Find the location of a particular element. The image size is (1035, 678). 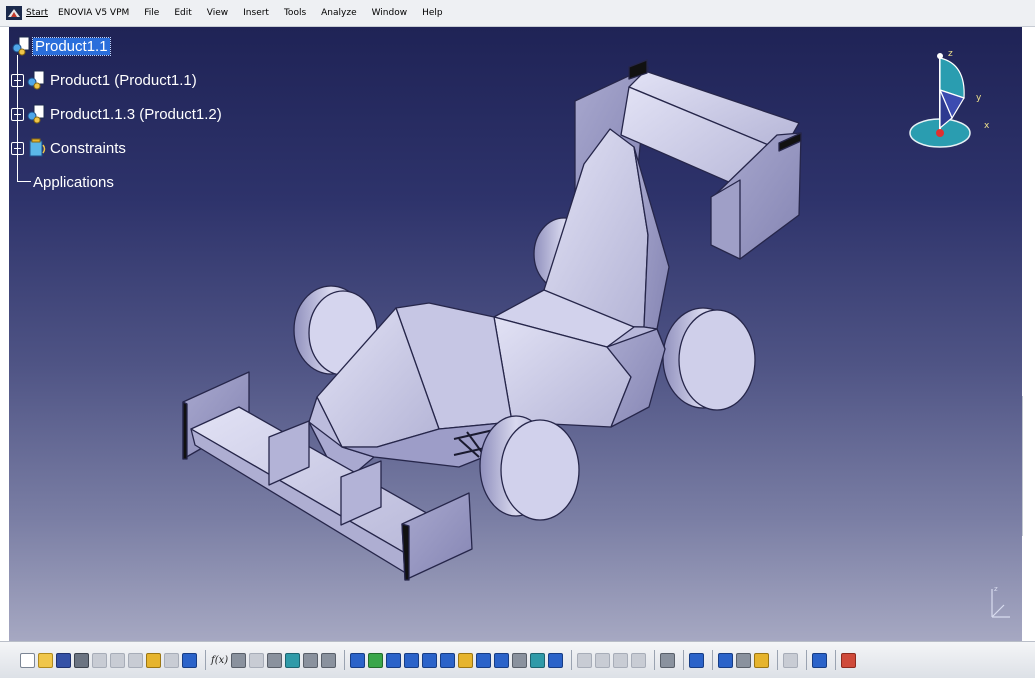

tree-label-product1: Product1 (Product1.1) is located at coordinates (123, 80).